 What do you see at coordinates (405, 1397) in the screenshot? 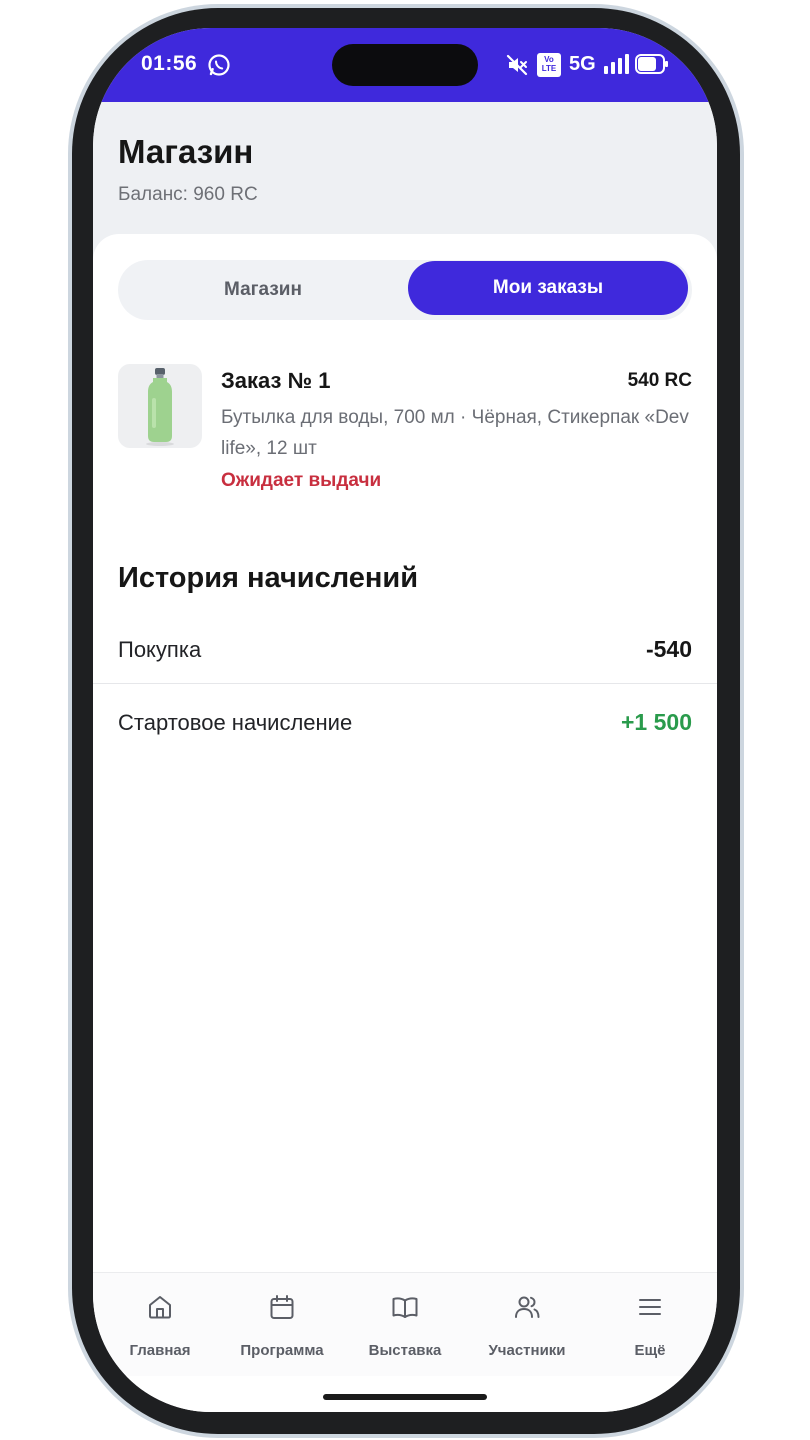
I see `home-indicator` at bounding box center [405, 1397].